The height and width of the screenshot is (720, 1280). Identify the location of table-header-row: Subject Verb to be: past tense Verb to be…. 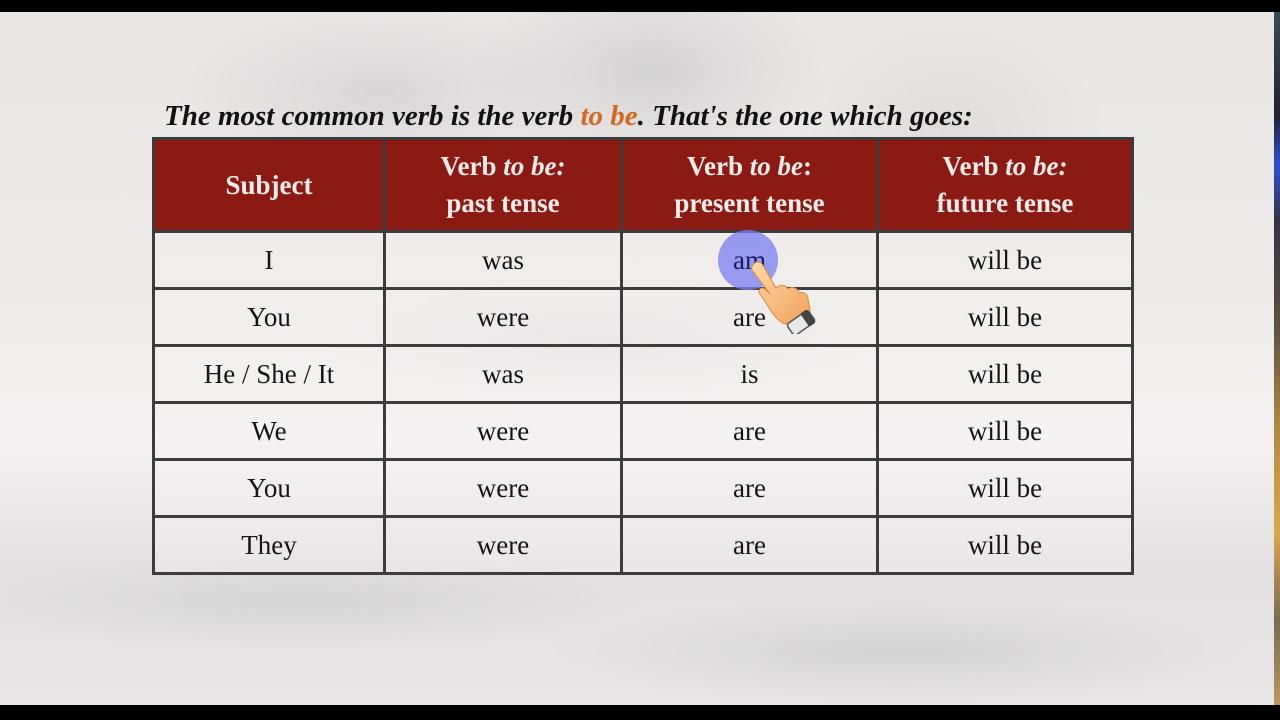
(643, 185).